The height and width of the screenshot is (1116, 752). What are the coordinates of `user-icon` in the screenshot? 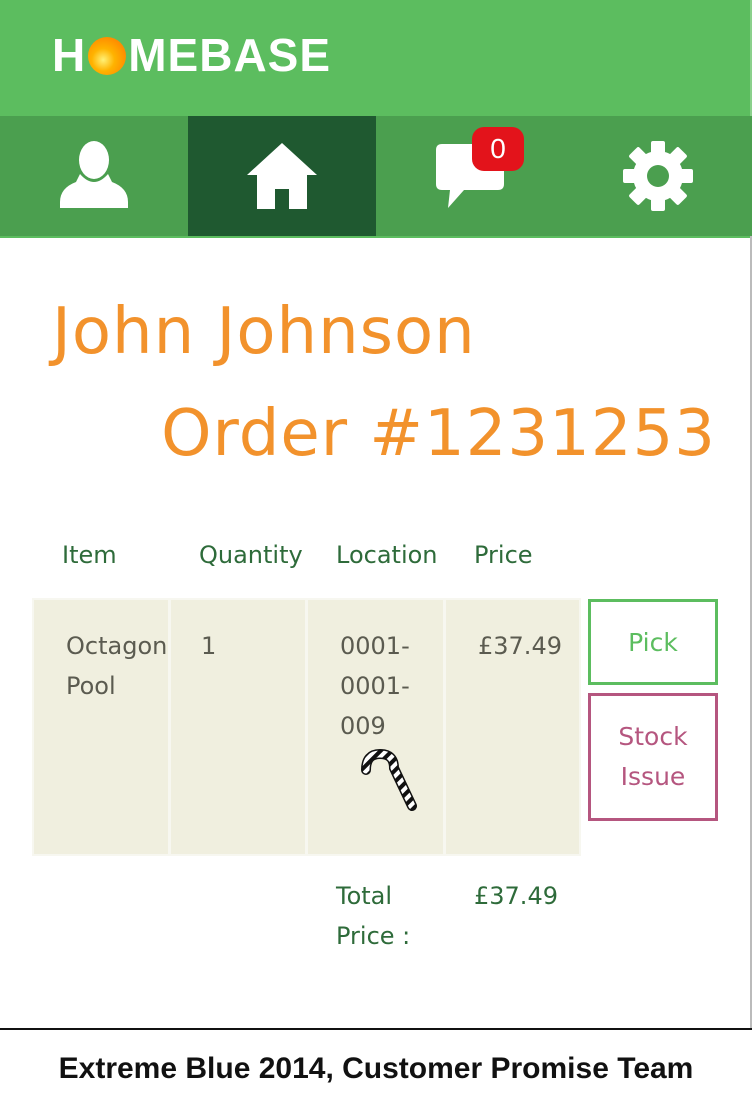 It's located at (94, 174).